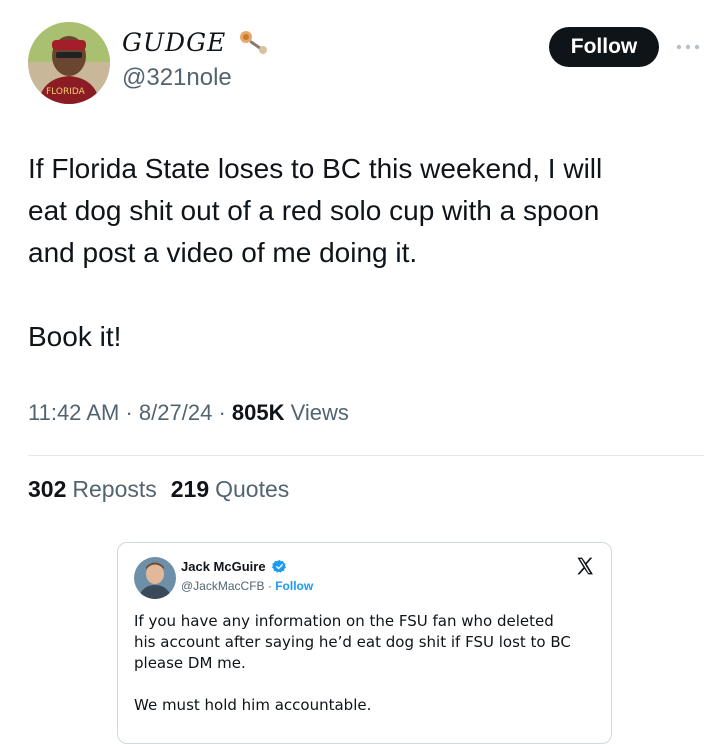 The width and height of the screenshot is (713, 744). I want to click on tweet-time: 11:42 AM, so click(73, 412).